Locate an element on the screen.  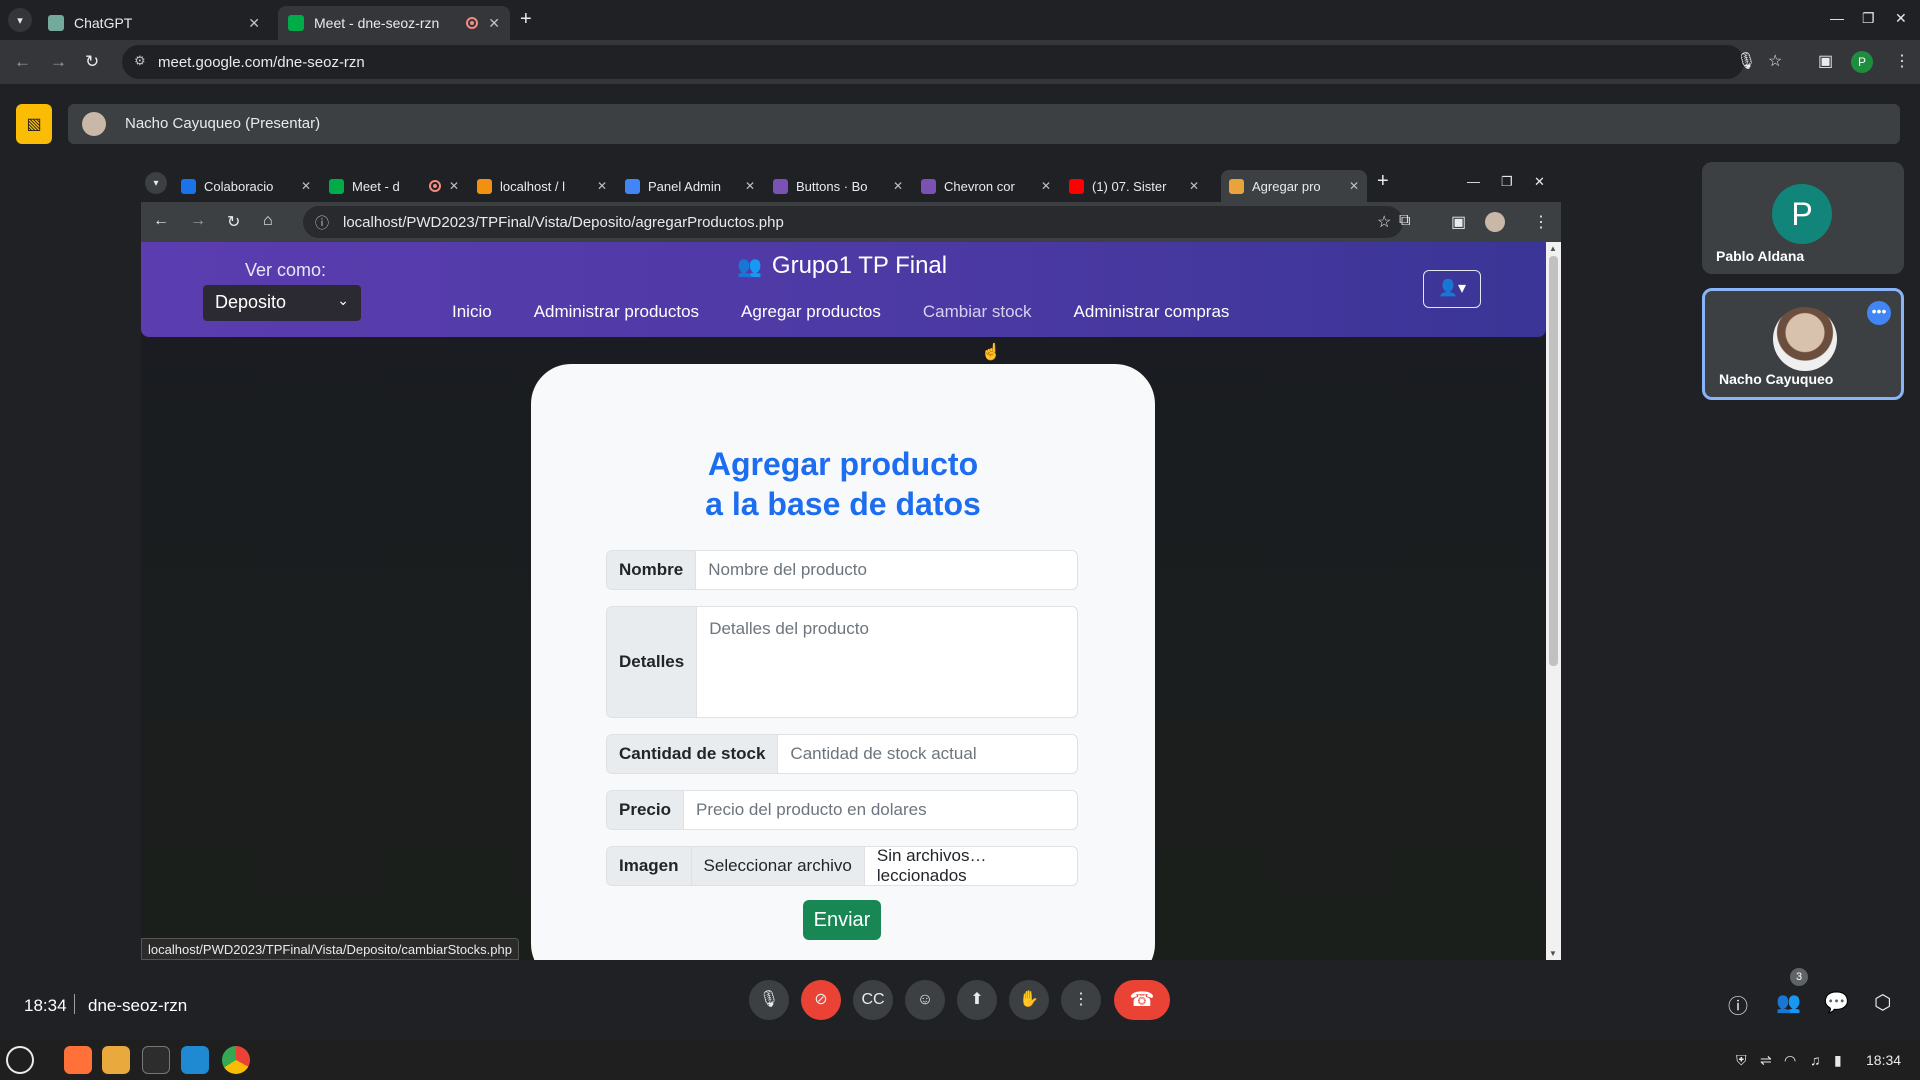
file-select-button: Seleccionar archivo is located at coordinates (777, 866).